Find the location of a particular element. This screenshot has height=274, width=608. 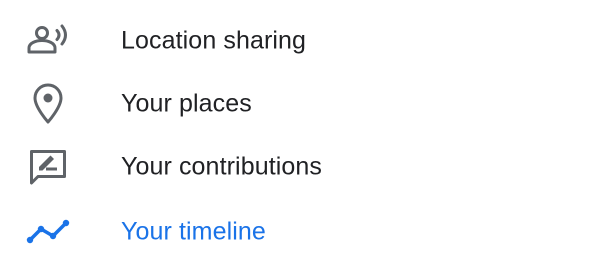

menu-item-label: Your contributions is located at coordinates (222, 166).